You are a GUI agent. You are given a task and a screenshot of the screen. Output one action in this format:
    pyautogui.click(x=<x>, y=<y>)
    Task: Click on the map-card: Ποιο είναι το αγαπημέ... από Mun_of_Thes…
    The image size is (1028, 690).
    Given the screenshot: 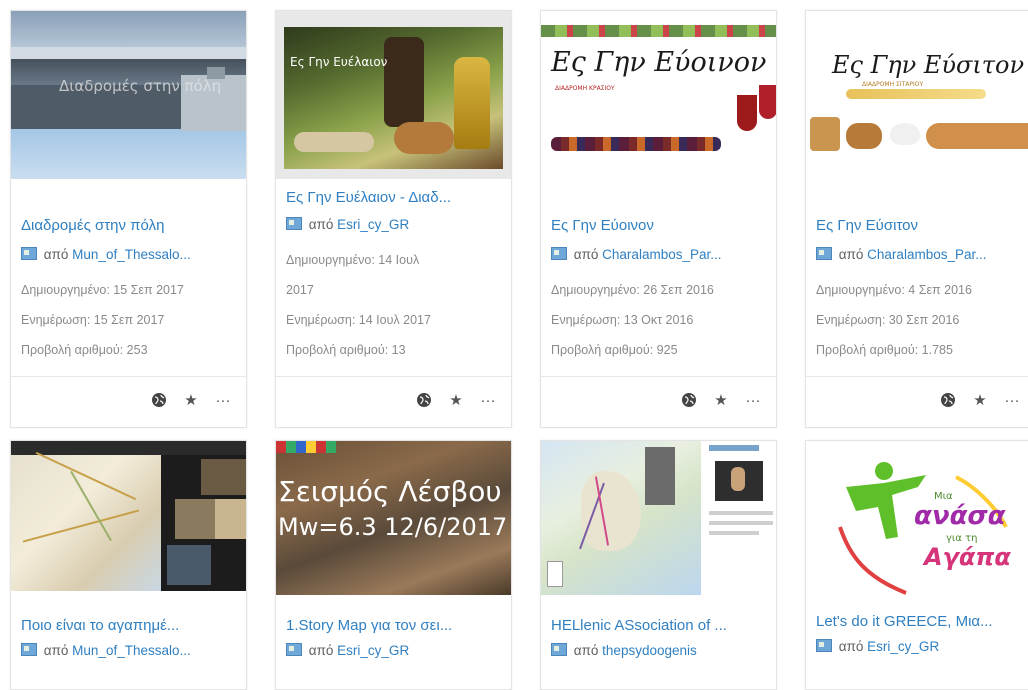 What is the action you would take?
    pyautogui.click(x=128, y=565)
    